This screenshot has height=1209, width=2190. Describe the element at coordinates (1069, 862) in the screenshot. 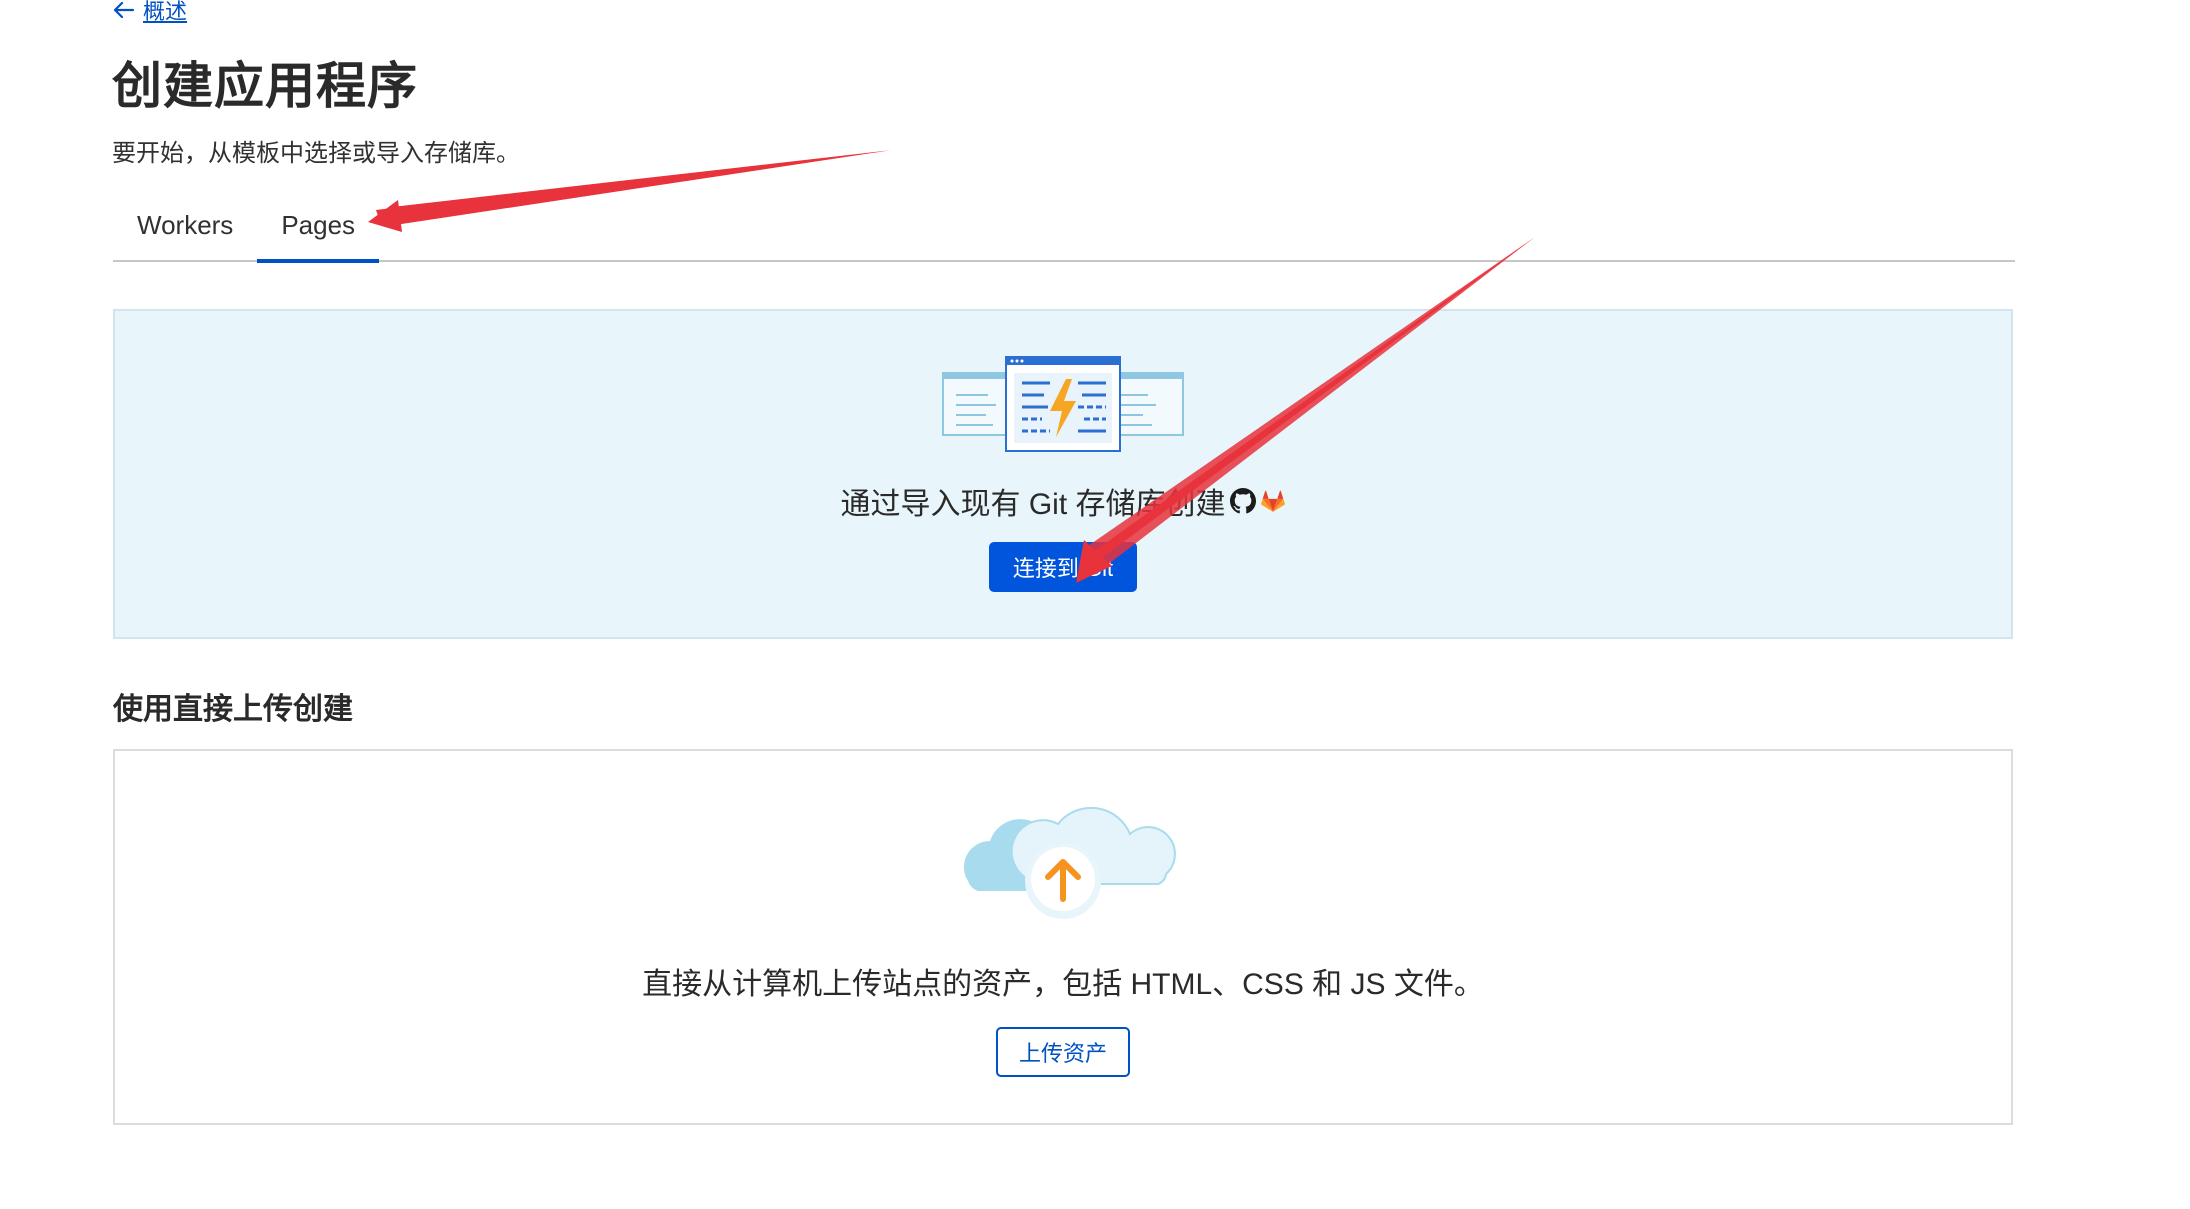

I see `cloud-upload-icon` at that location.